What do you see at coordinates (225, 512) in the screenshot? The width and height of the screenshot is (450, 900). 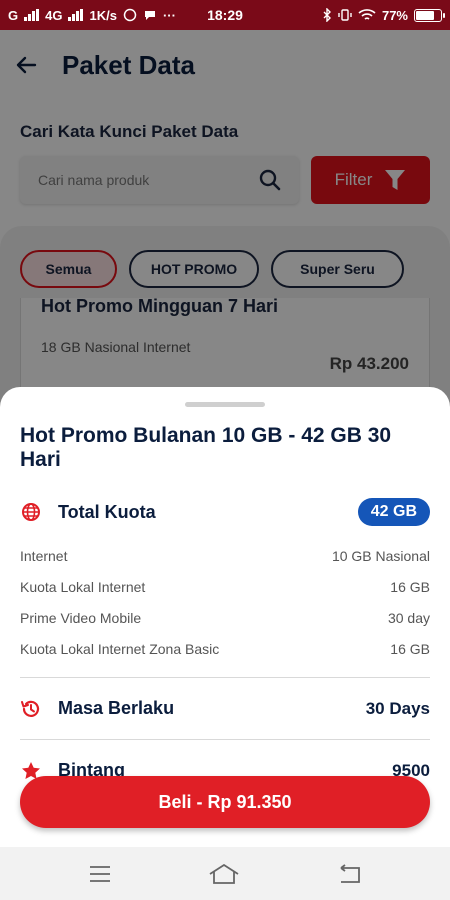 I see `total-quota-row: Total Kuota 42 GB` at bounding box center [225, 512].